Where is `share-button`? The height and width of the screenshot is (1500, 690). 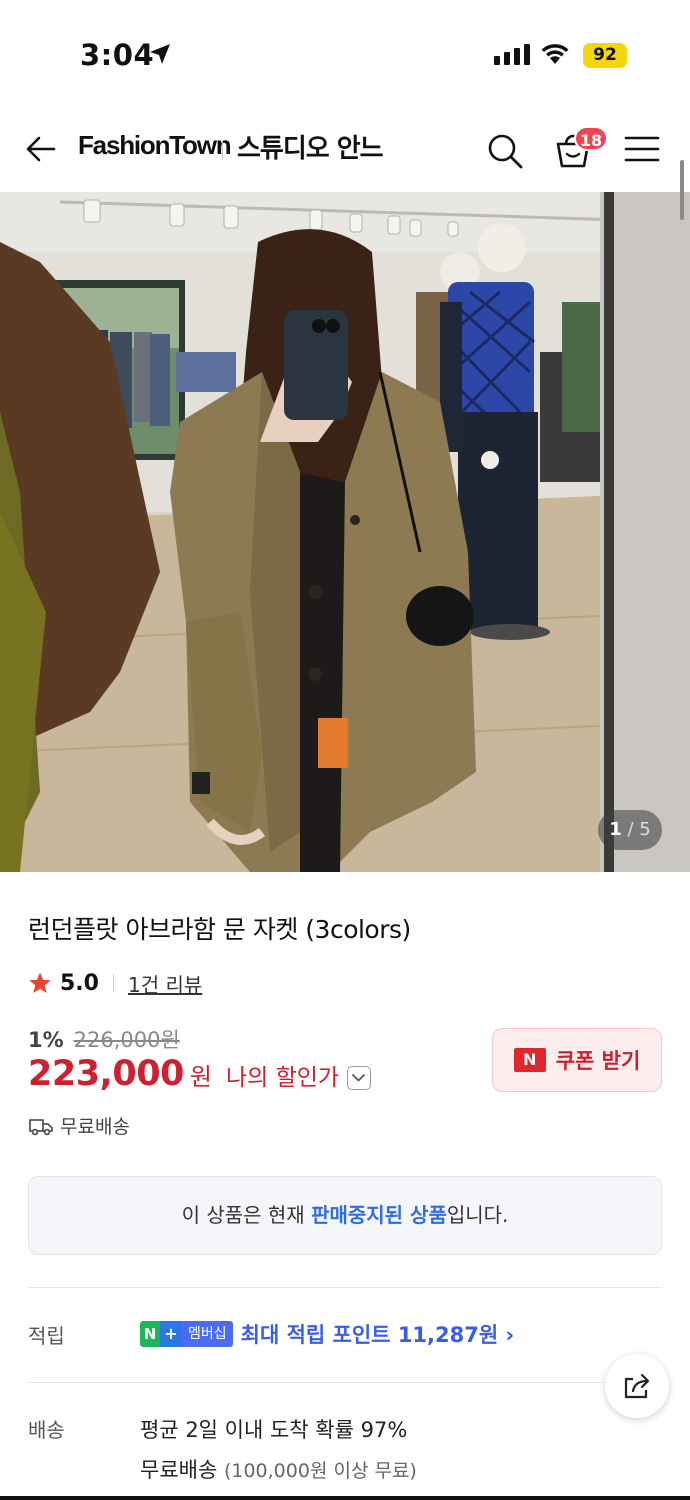 share-button is located at coordinates (637, 1386).